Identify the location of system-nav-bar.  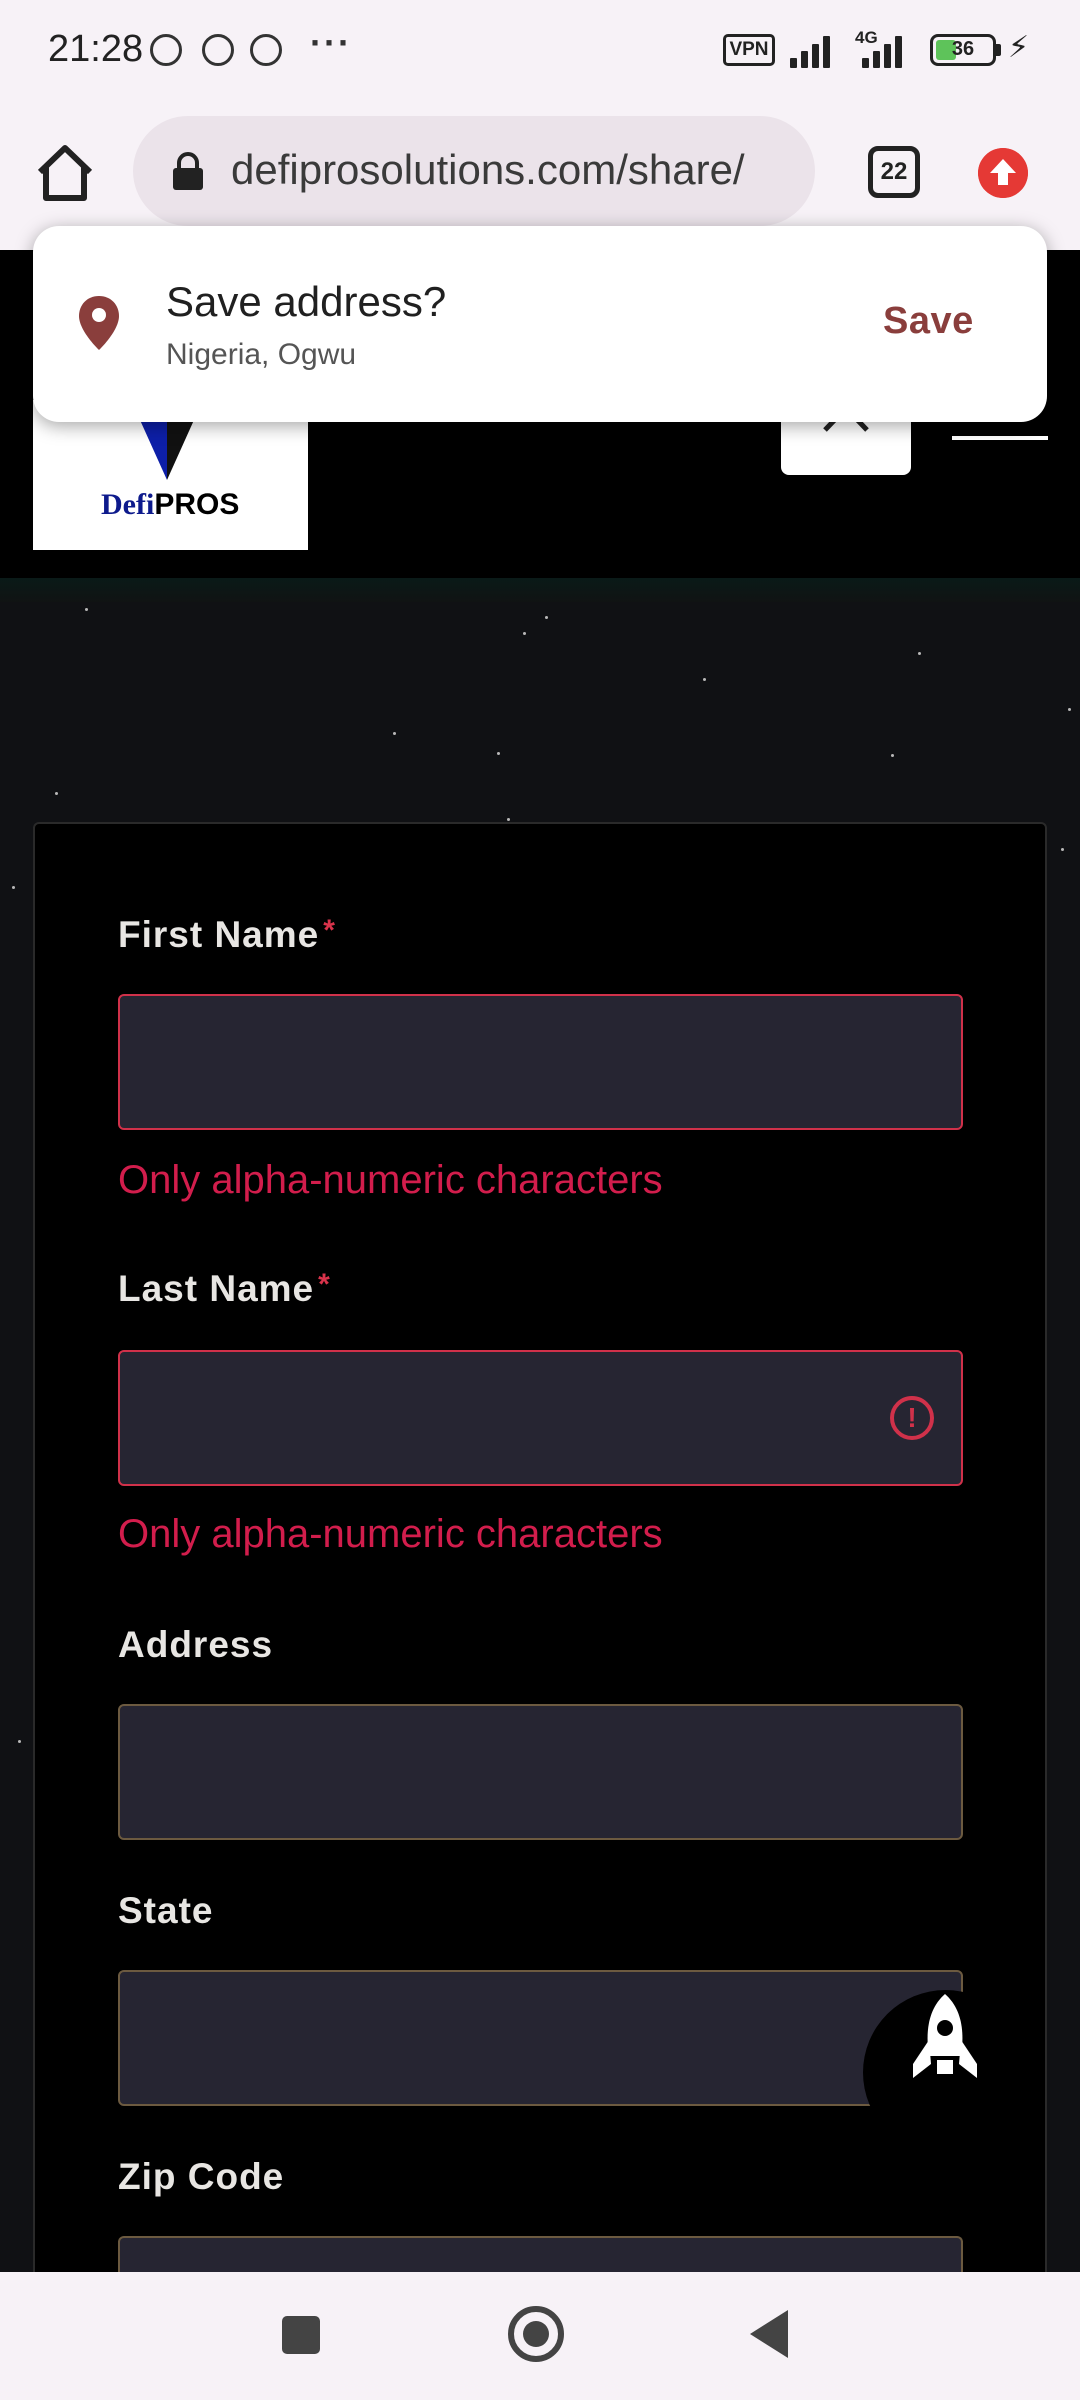
(540, 2336).